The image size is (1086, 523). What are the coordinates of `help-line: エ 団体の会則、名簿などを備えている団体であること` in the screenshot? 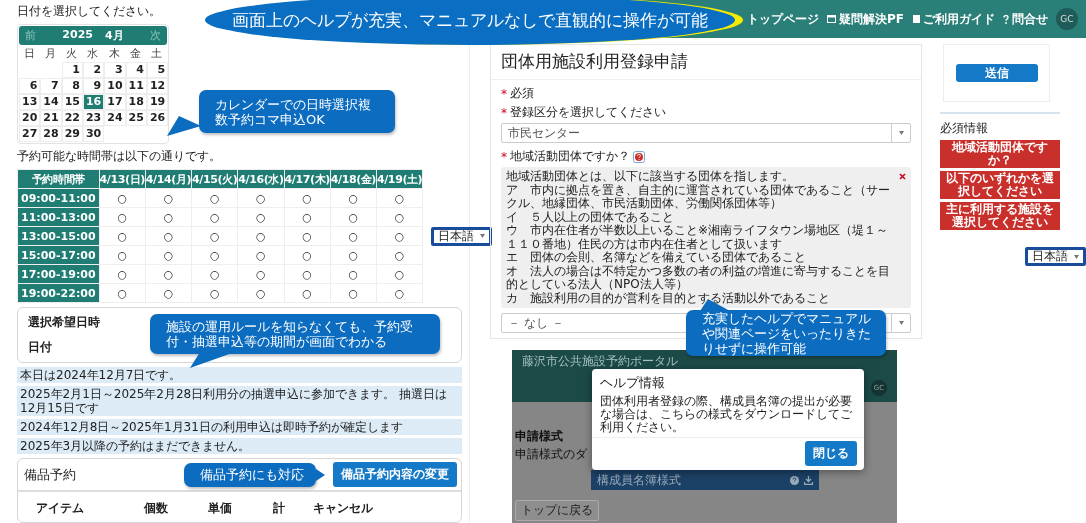 It's located at (656, 257).